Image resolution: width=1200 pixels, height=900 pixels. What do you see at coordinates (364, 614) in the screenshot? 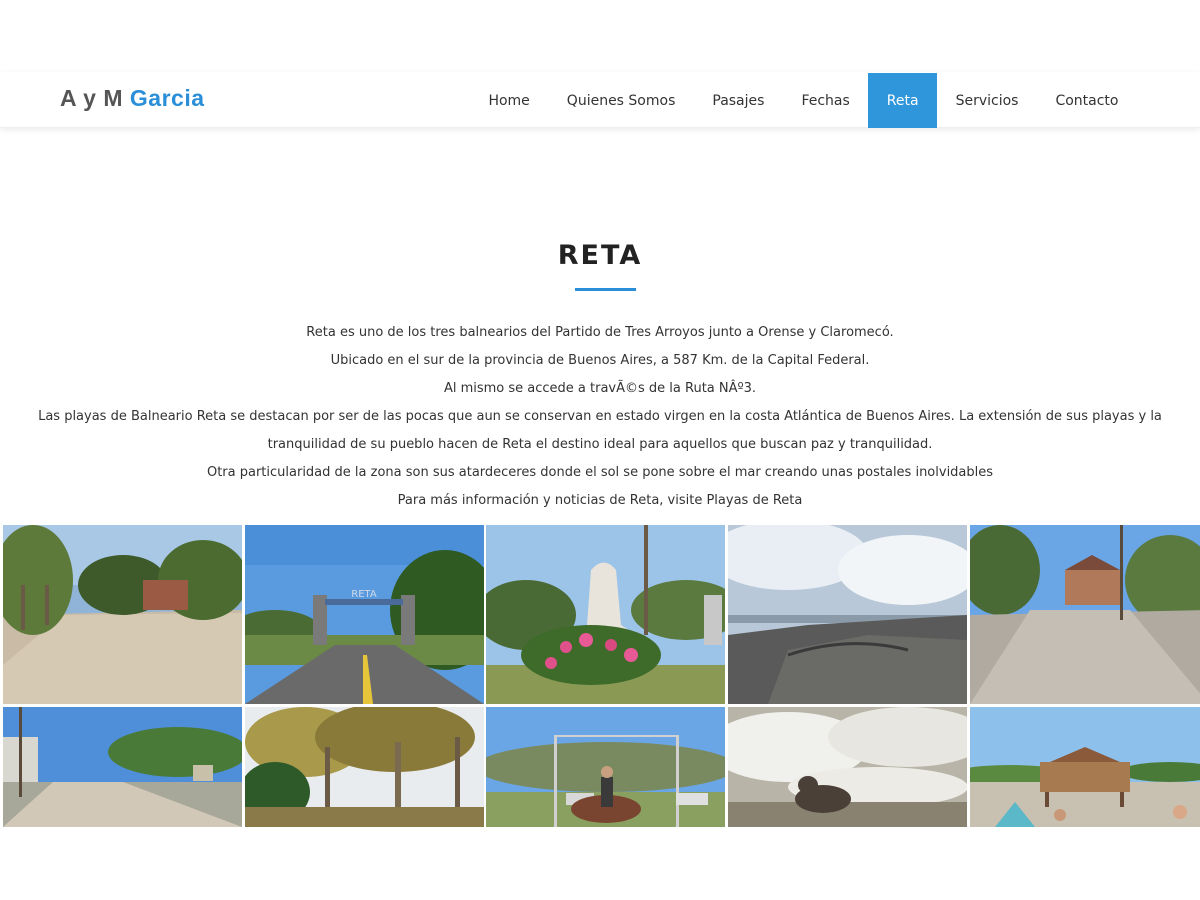
I see `gallery-photo-entrance-gate: RETA` at bounding box center [364, 614].